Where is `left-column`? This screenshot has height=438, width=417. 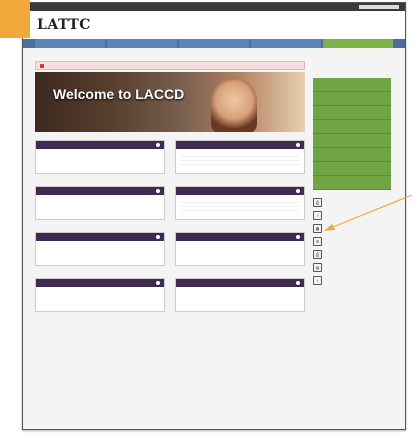 left-column is located at coordinates (100, 232).